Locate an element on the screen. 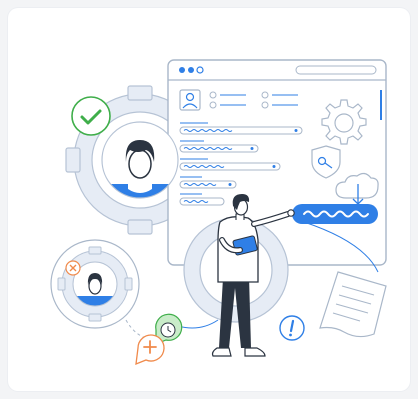 This screenshot has width=418, height=399. password-field is located at coordinates (335, 214).